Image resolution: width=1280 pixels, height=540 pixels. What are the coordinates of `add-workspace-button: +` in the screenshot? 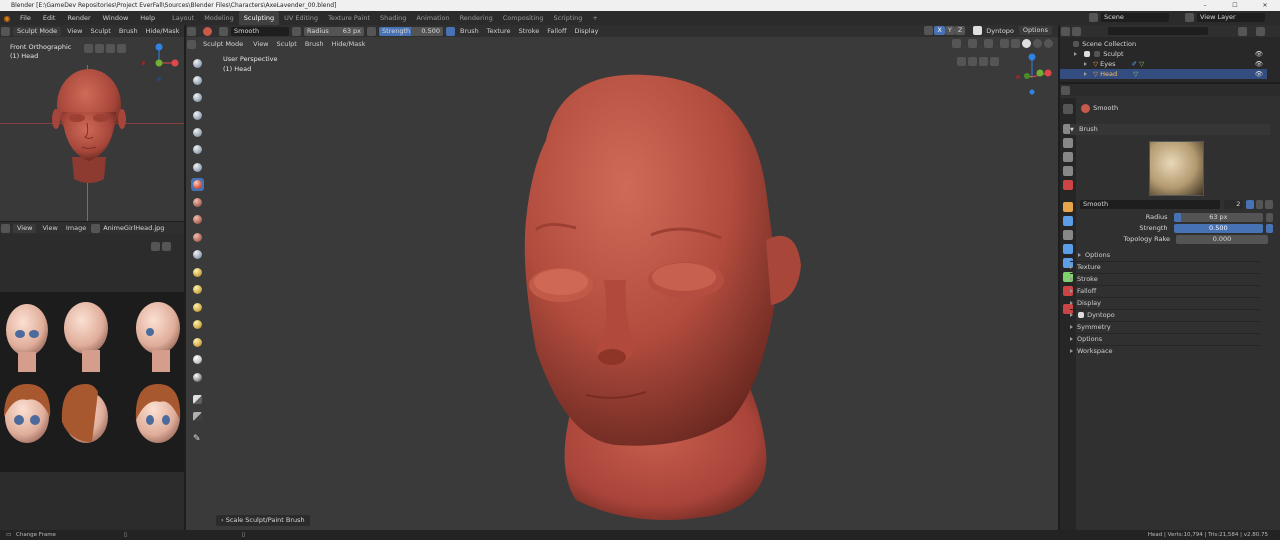 It's located at (594, 18).